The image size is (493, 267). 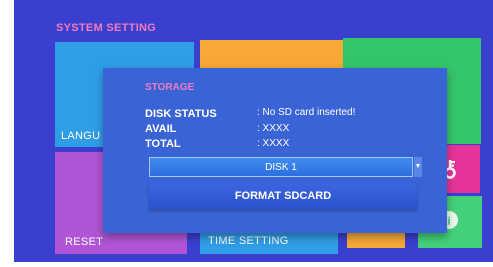 I want to click on screen-title: SYSTEM SETTING, so click(x=106, y=28).